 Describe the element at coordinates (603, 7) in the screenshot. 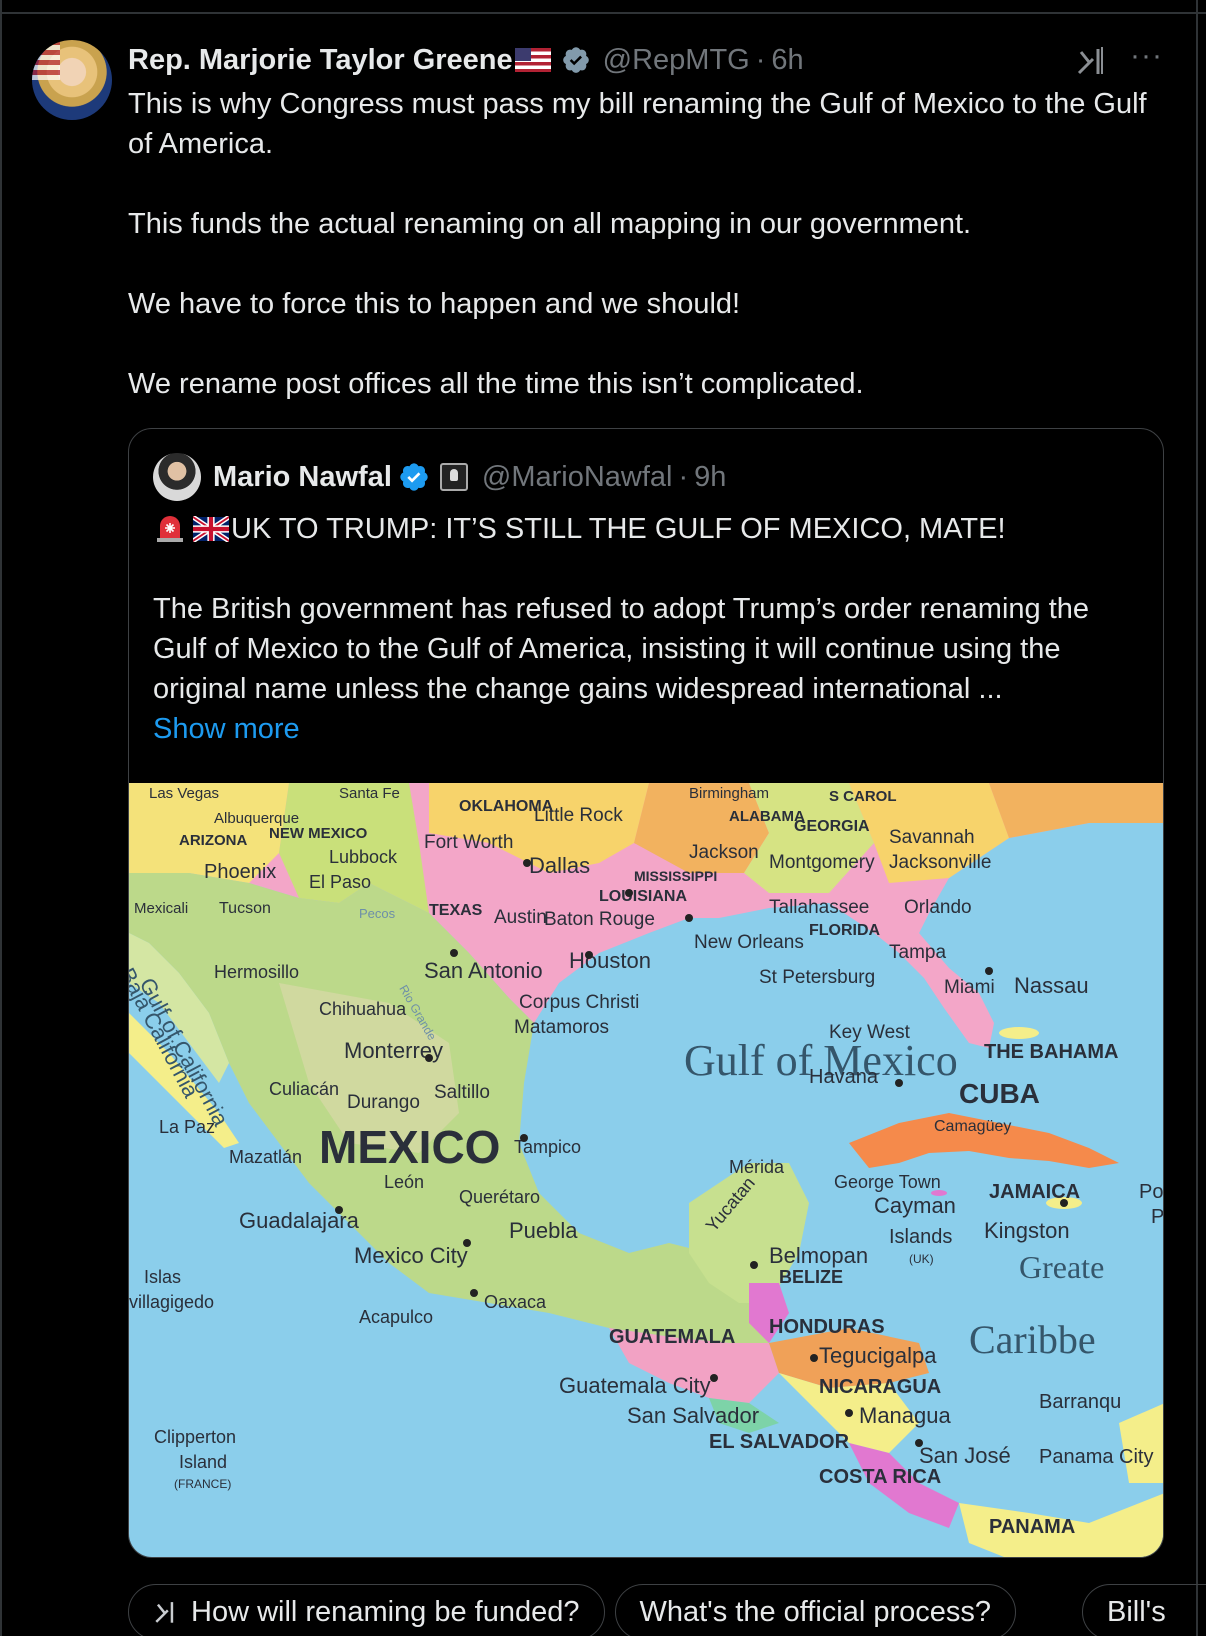

I see `frame-top-divider` at that location.